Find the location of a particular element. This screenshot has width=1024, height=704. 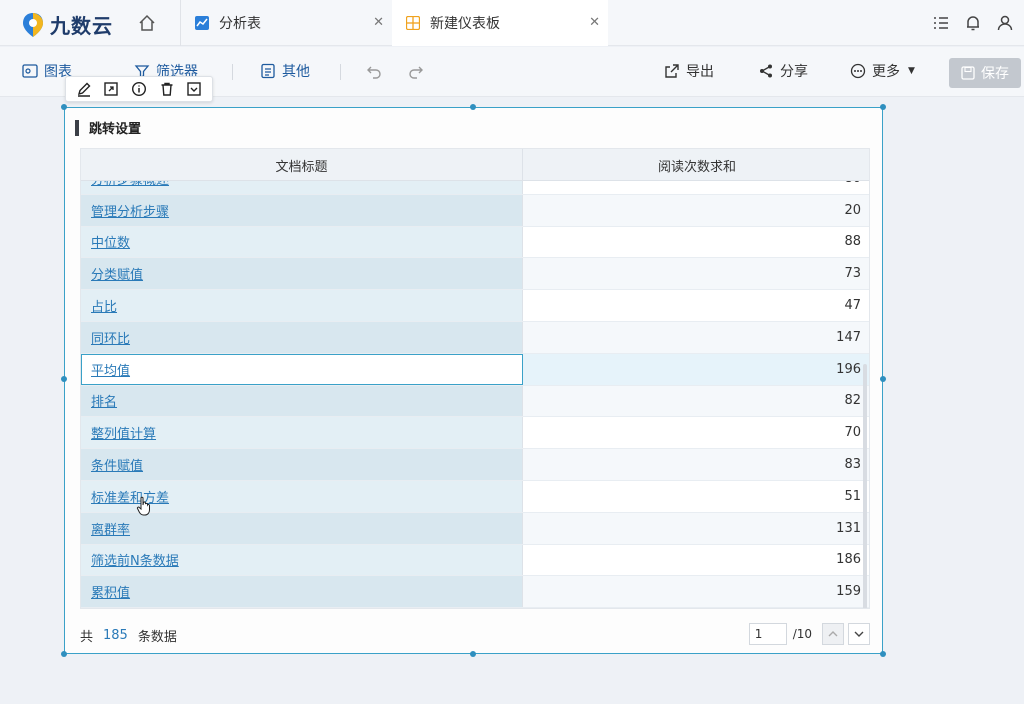

table-row: 离群率 131 is located at coordinates (475, 528).